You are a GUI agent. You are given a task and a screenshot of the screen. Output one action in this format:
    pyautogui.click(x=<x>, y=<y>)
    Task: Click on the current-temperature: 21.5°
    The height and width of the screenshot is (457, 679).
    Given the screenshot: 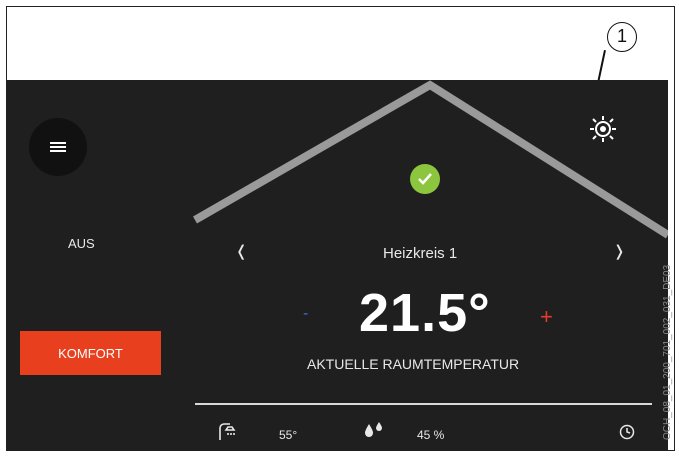 What is the action you would take?
    pyautogui.click(x=425, y=313)
    